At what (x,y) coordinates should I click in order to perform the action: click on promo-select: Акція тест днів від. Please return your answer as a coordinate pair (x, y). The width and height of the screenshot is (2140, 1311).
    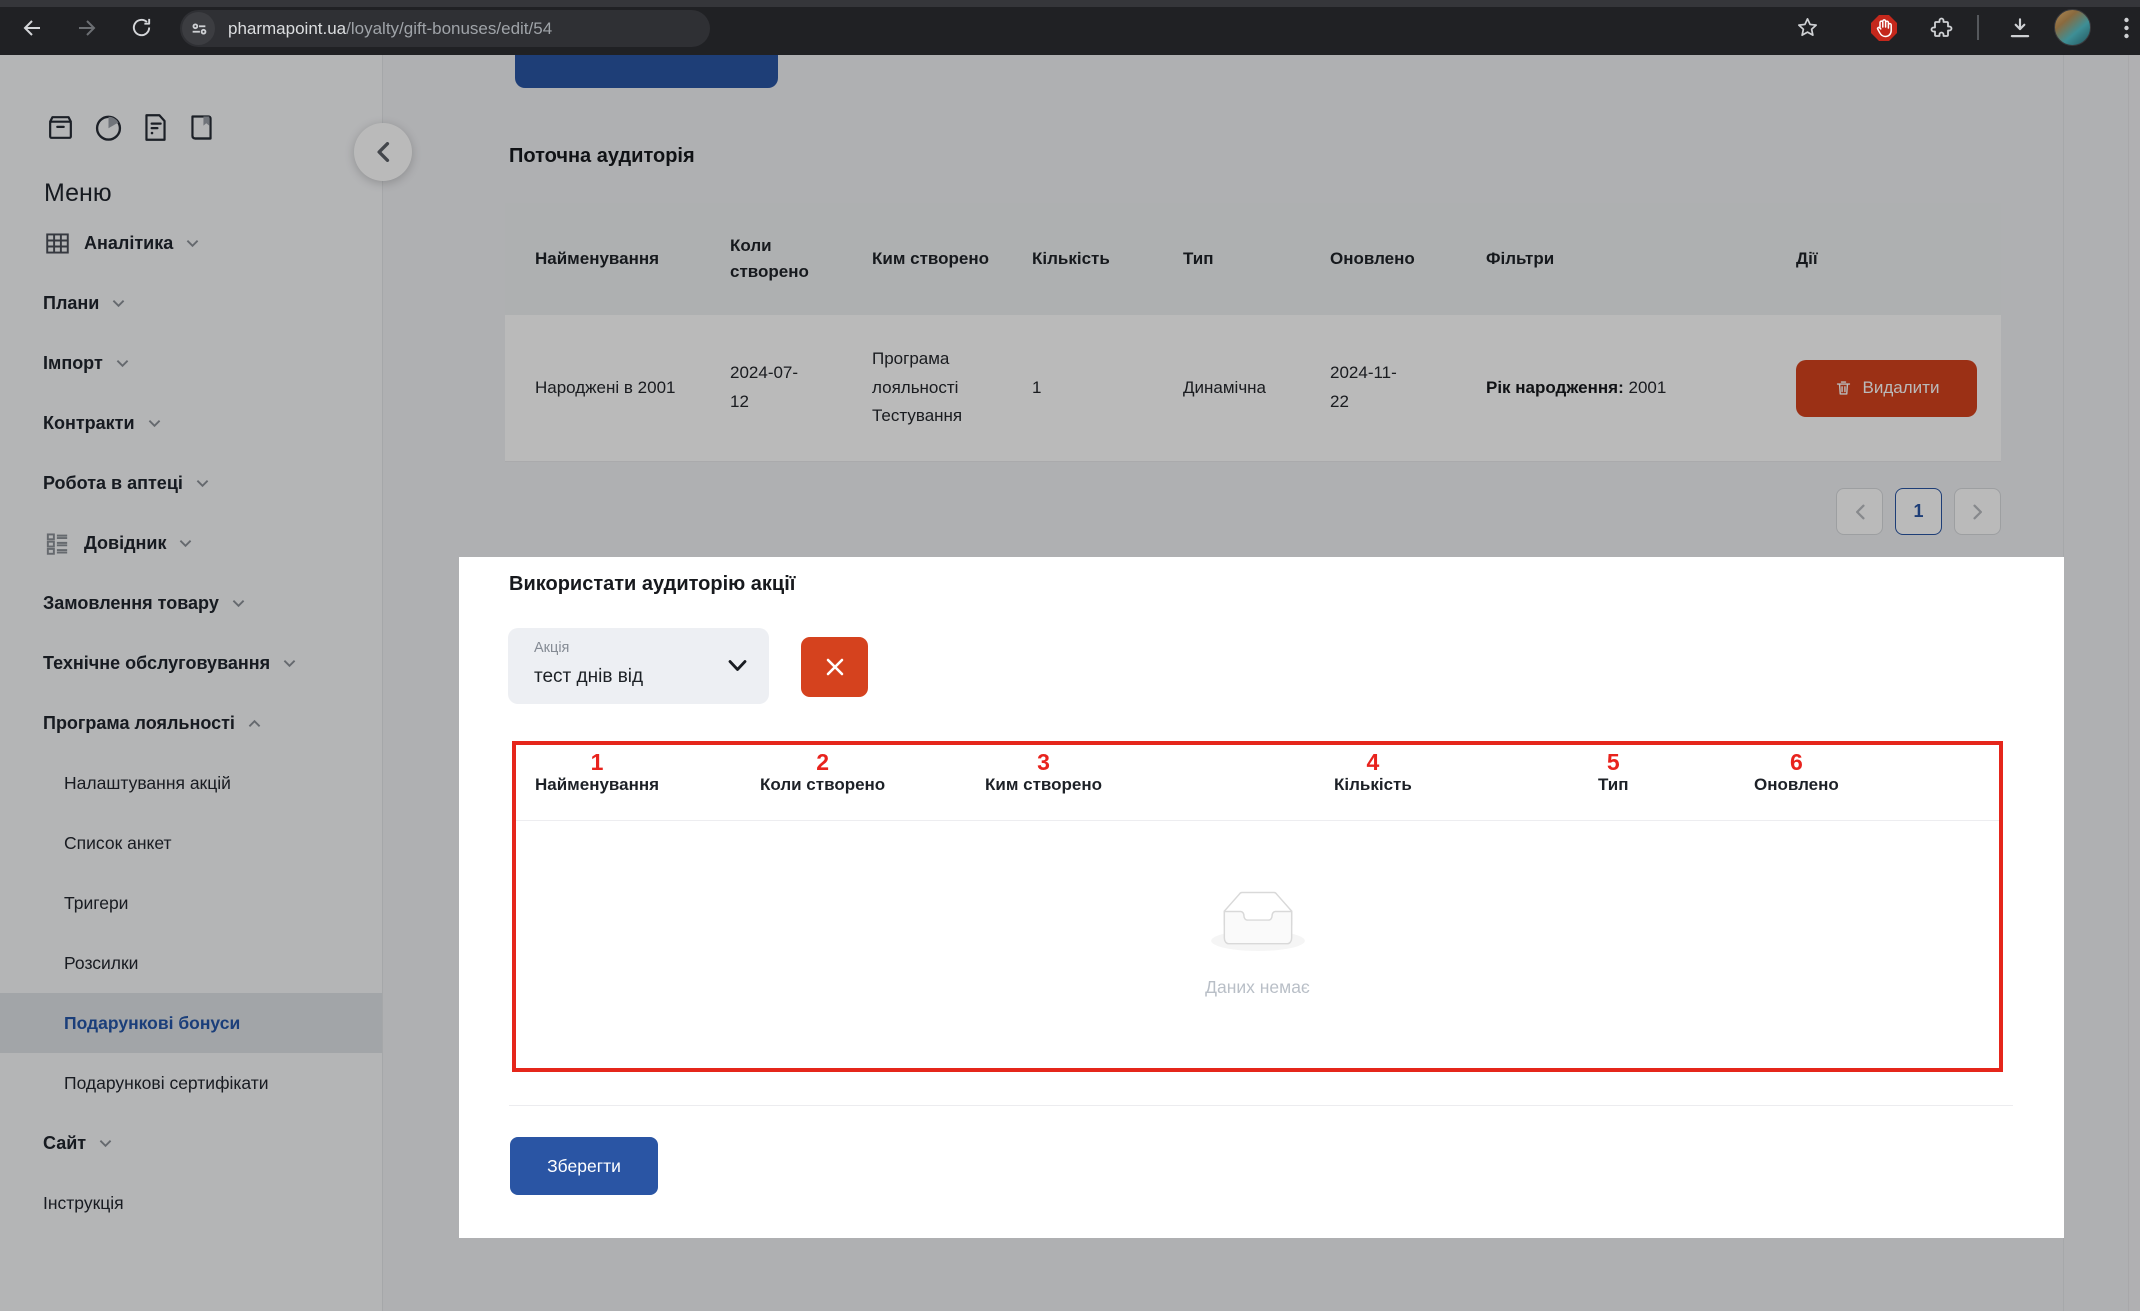
    Looking at the image, I should click on (638, 666).